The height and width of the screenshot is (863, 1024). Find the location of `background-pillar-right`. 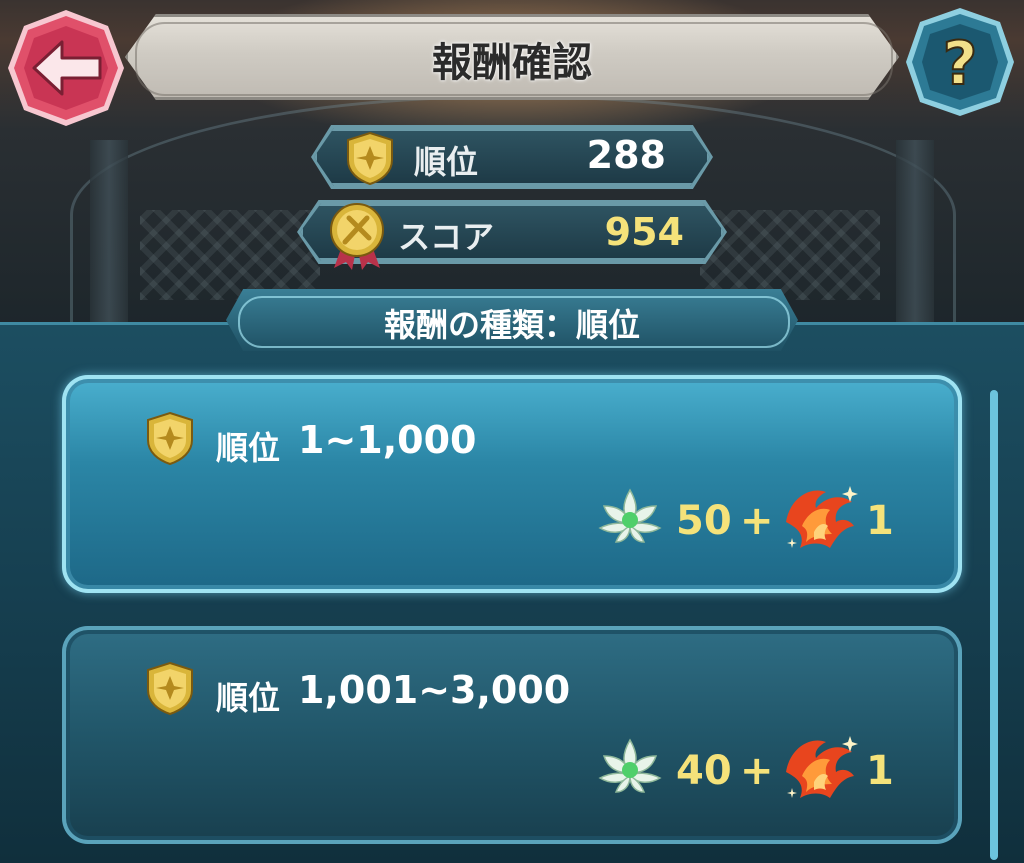

background-pillar-right is located at coordinates (915, 240).